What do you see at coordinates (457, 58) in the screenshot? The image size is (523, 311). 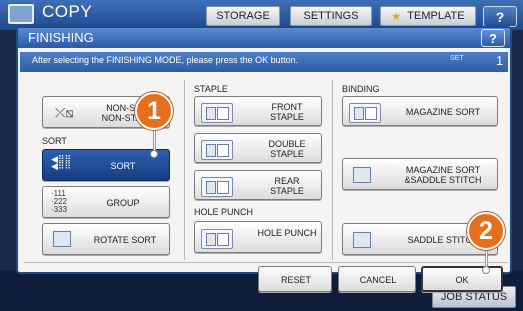 I see `set-label: SET` at bounding box center [457, 58].